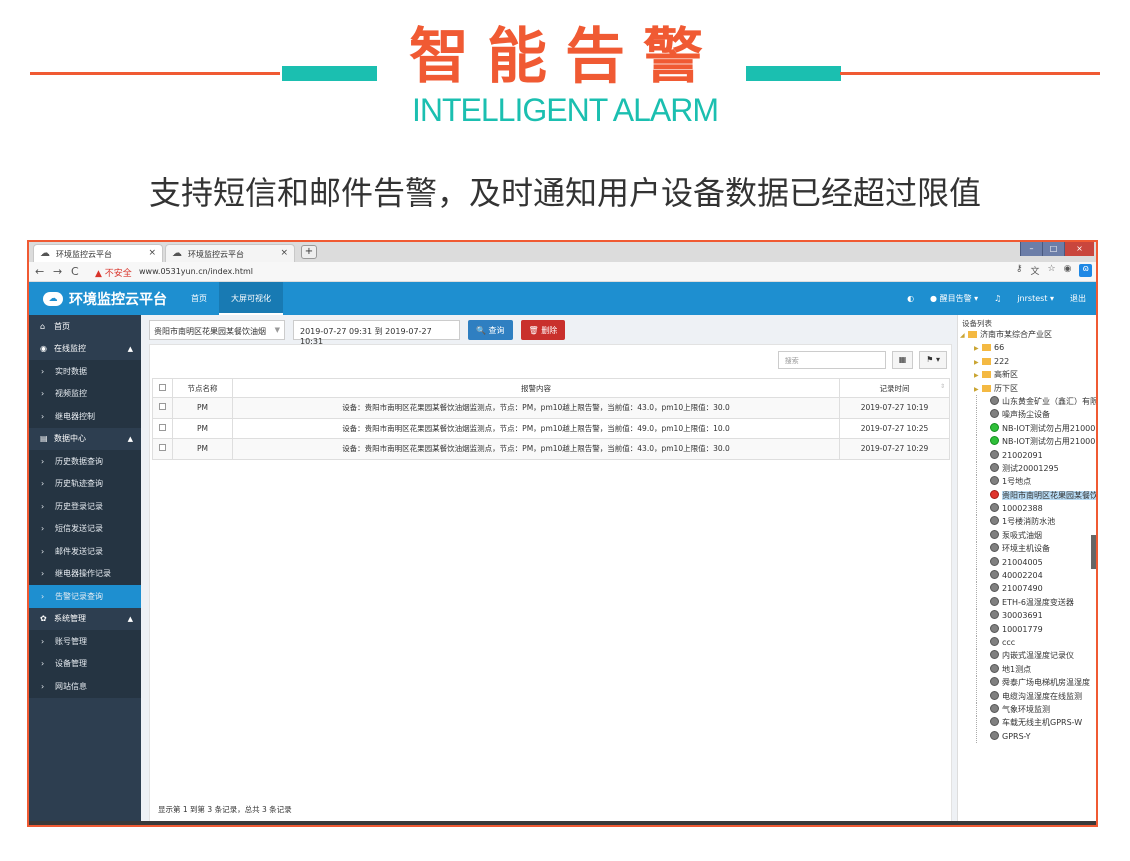  I want to click on sidebar-item: › 账号管理, so click(85, 641).